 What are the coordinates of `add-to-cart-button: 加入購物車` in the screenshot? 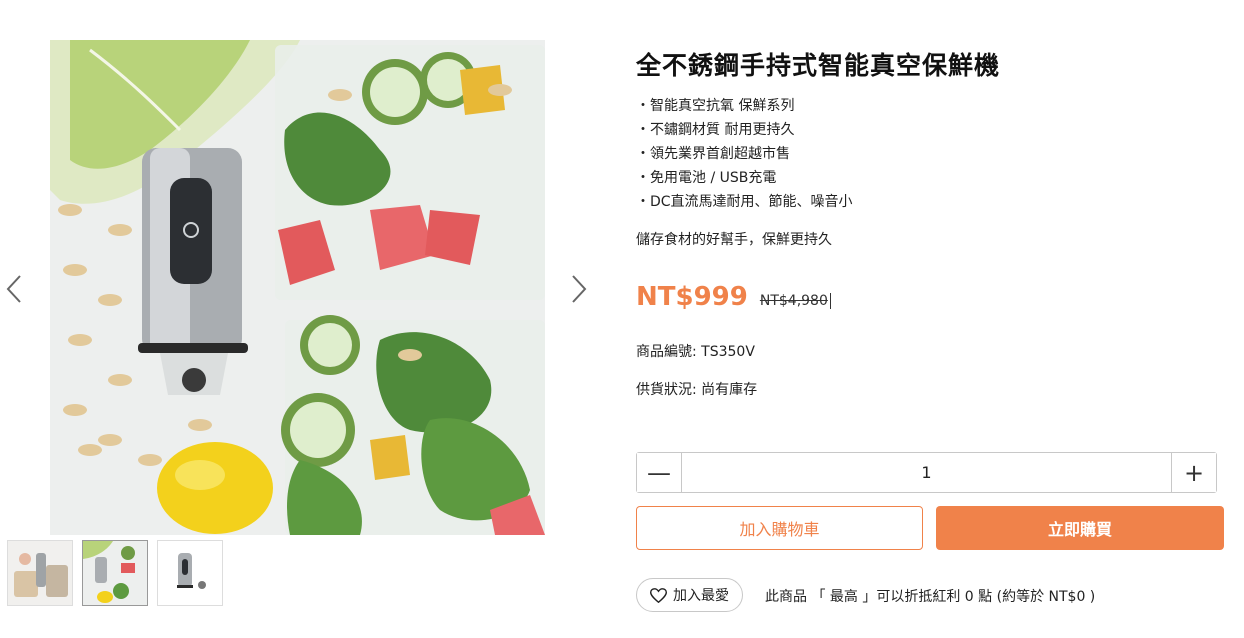 It's located at (779, 528).